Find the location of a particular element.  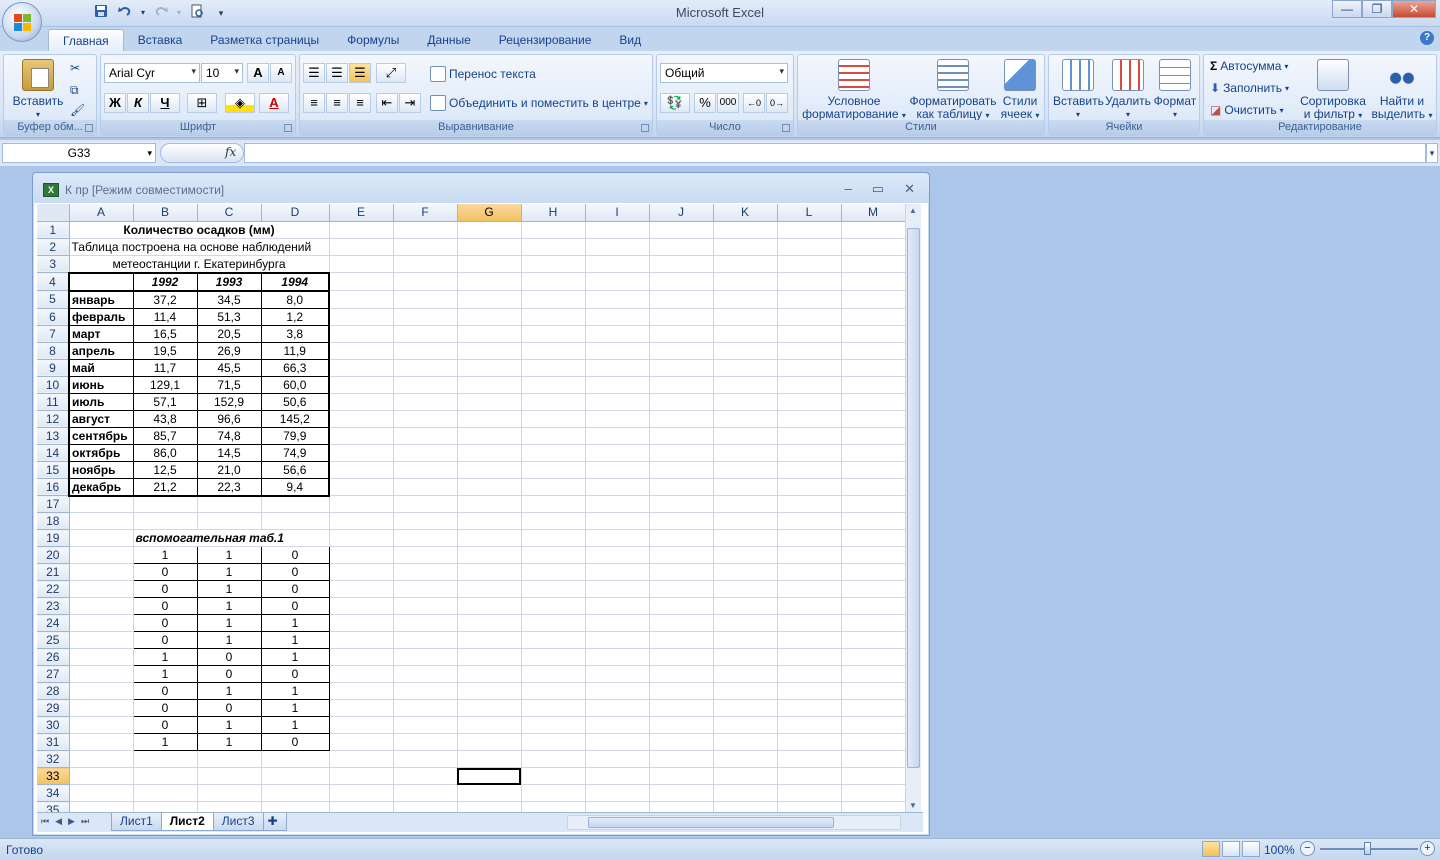

cell-h6 is located at coordinates (553, 317).